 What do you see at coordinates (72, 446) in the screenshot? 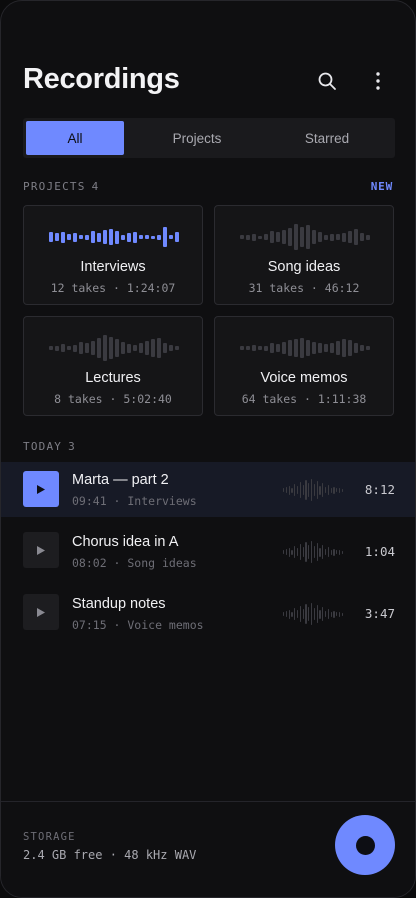
I see `today-count: 3` at bounding box center [72, 446].